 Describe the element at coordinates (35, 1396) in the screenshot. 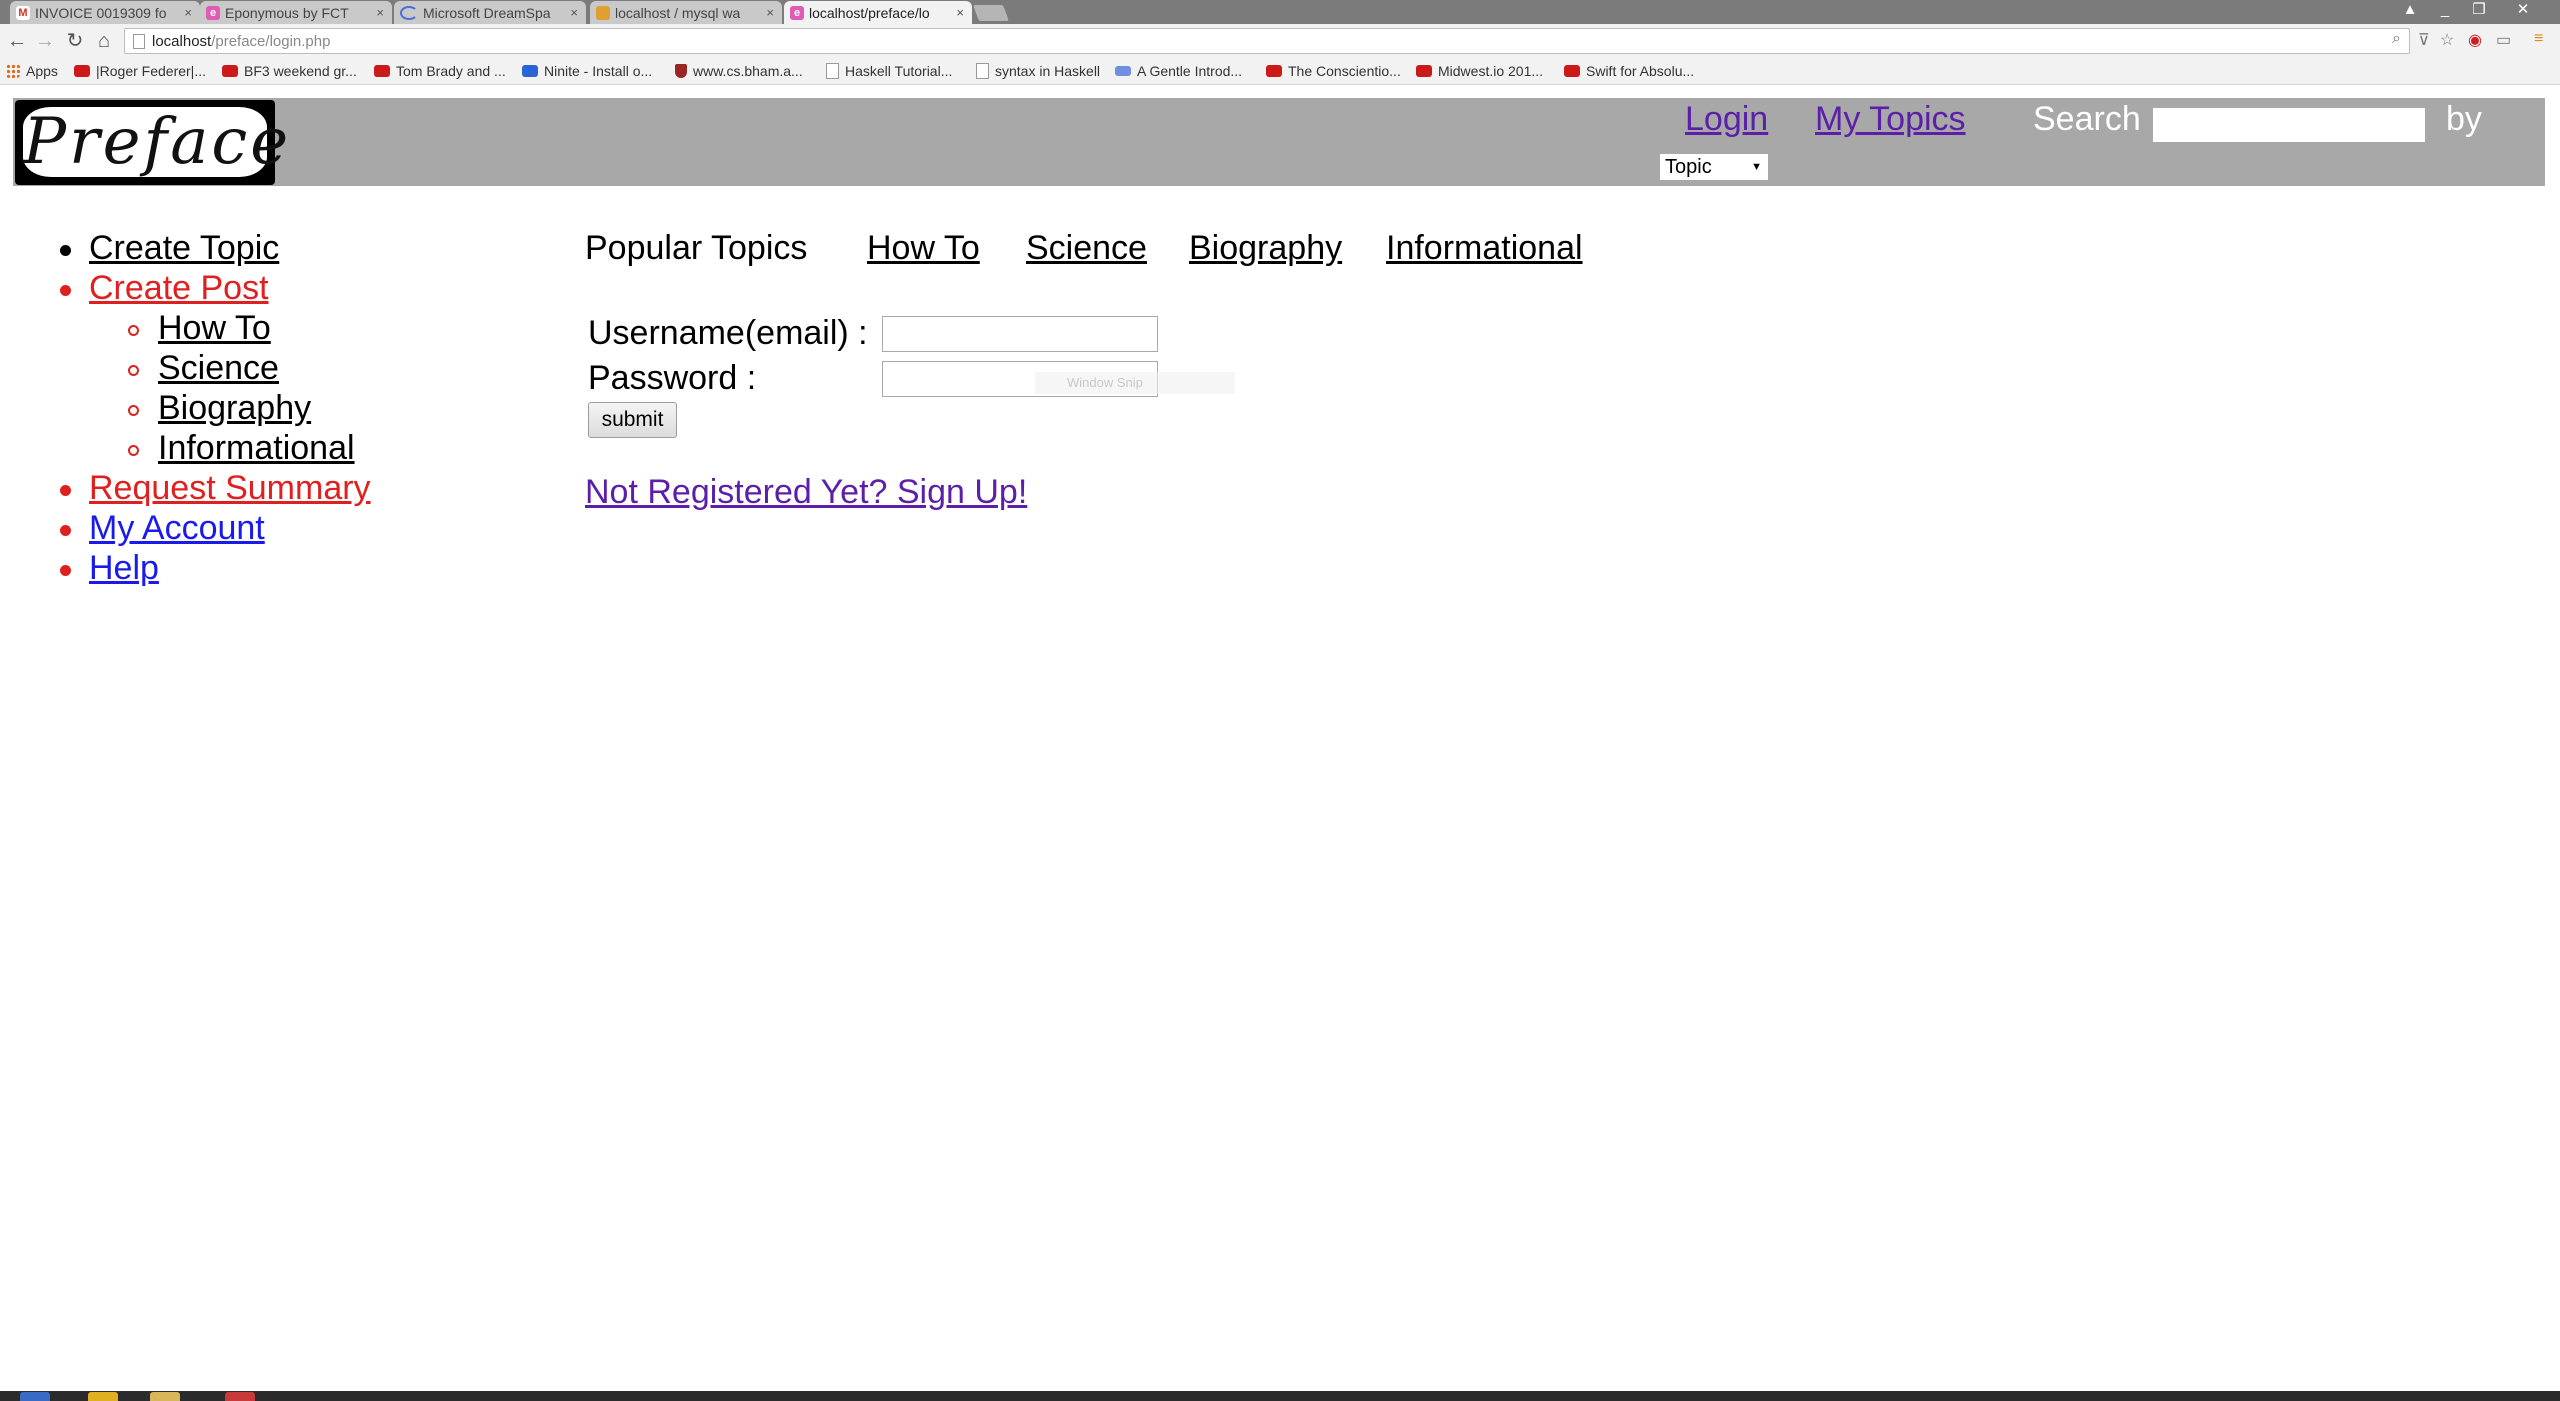

I see `start-icon` at that location.